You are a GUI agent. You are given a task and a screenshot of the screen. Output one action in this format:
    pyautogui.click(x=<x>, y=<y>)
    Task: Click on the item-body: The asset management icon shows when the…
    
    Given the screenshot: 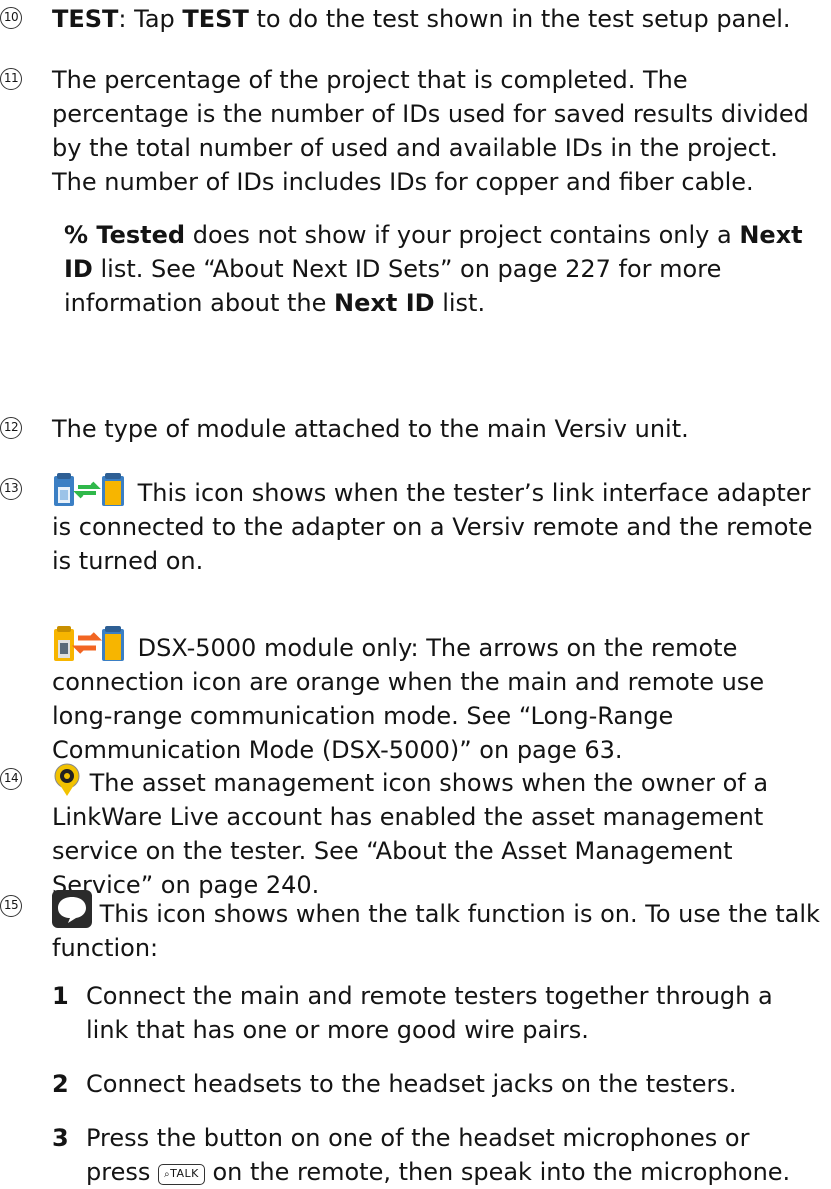 What is the action you would take?
    pyautogui.click(x=437, y=832)
    